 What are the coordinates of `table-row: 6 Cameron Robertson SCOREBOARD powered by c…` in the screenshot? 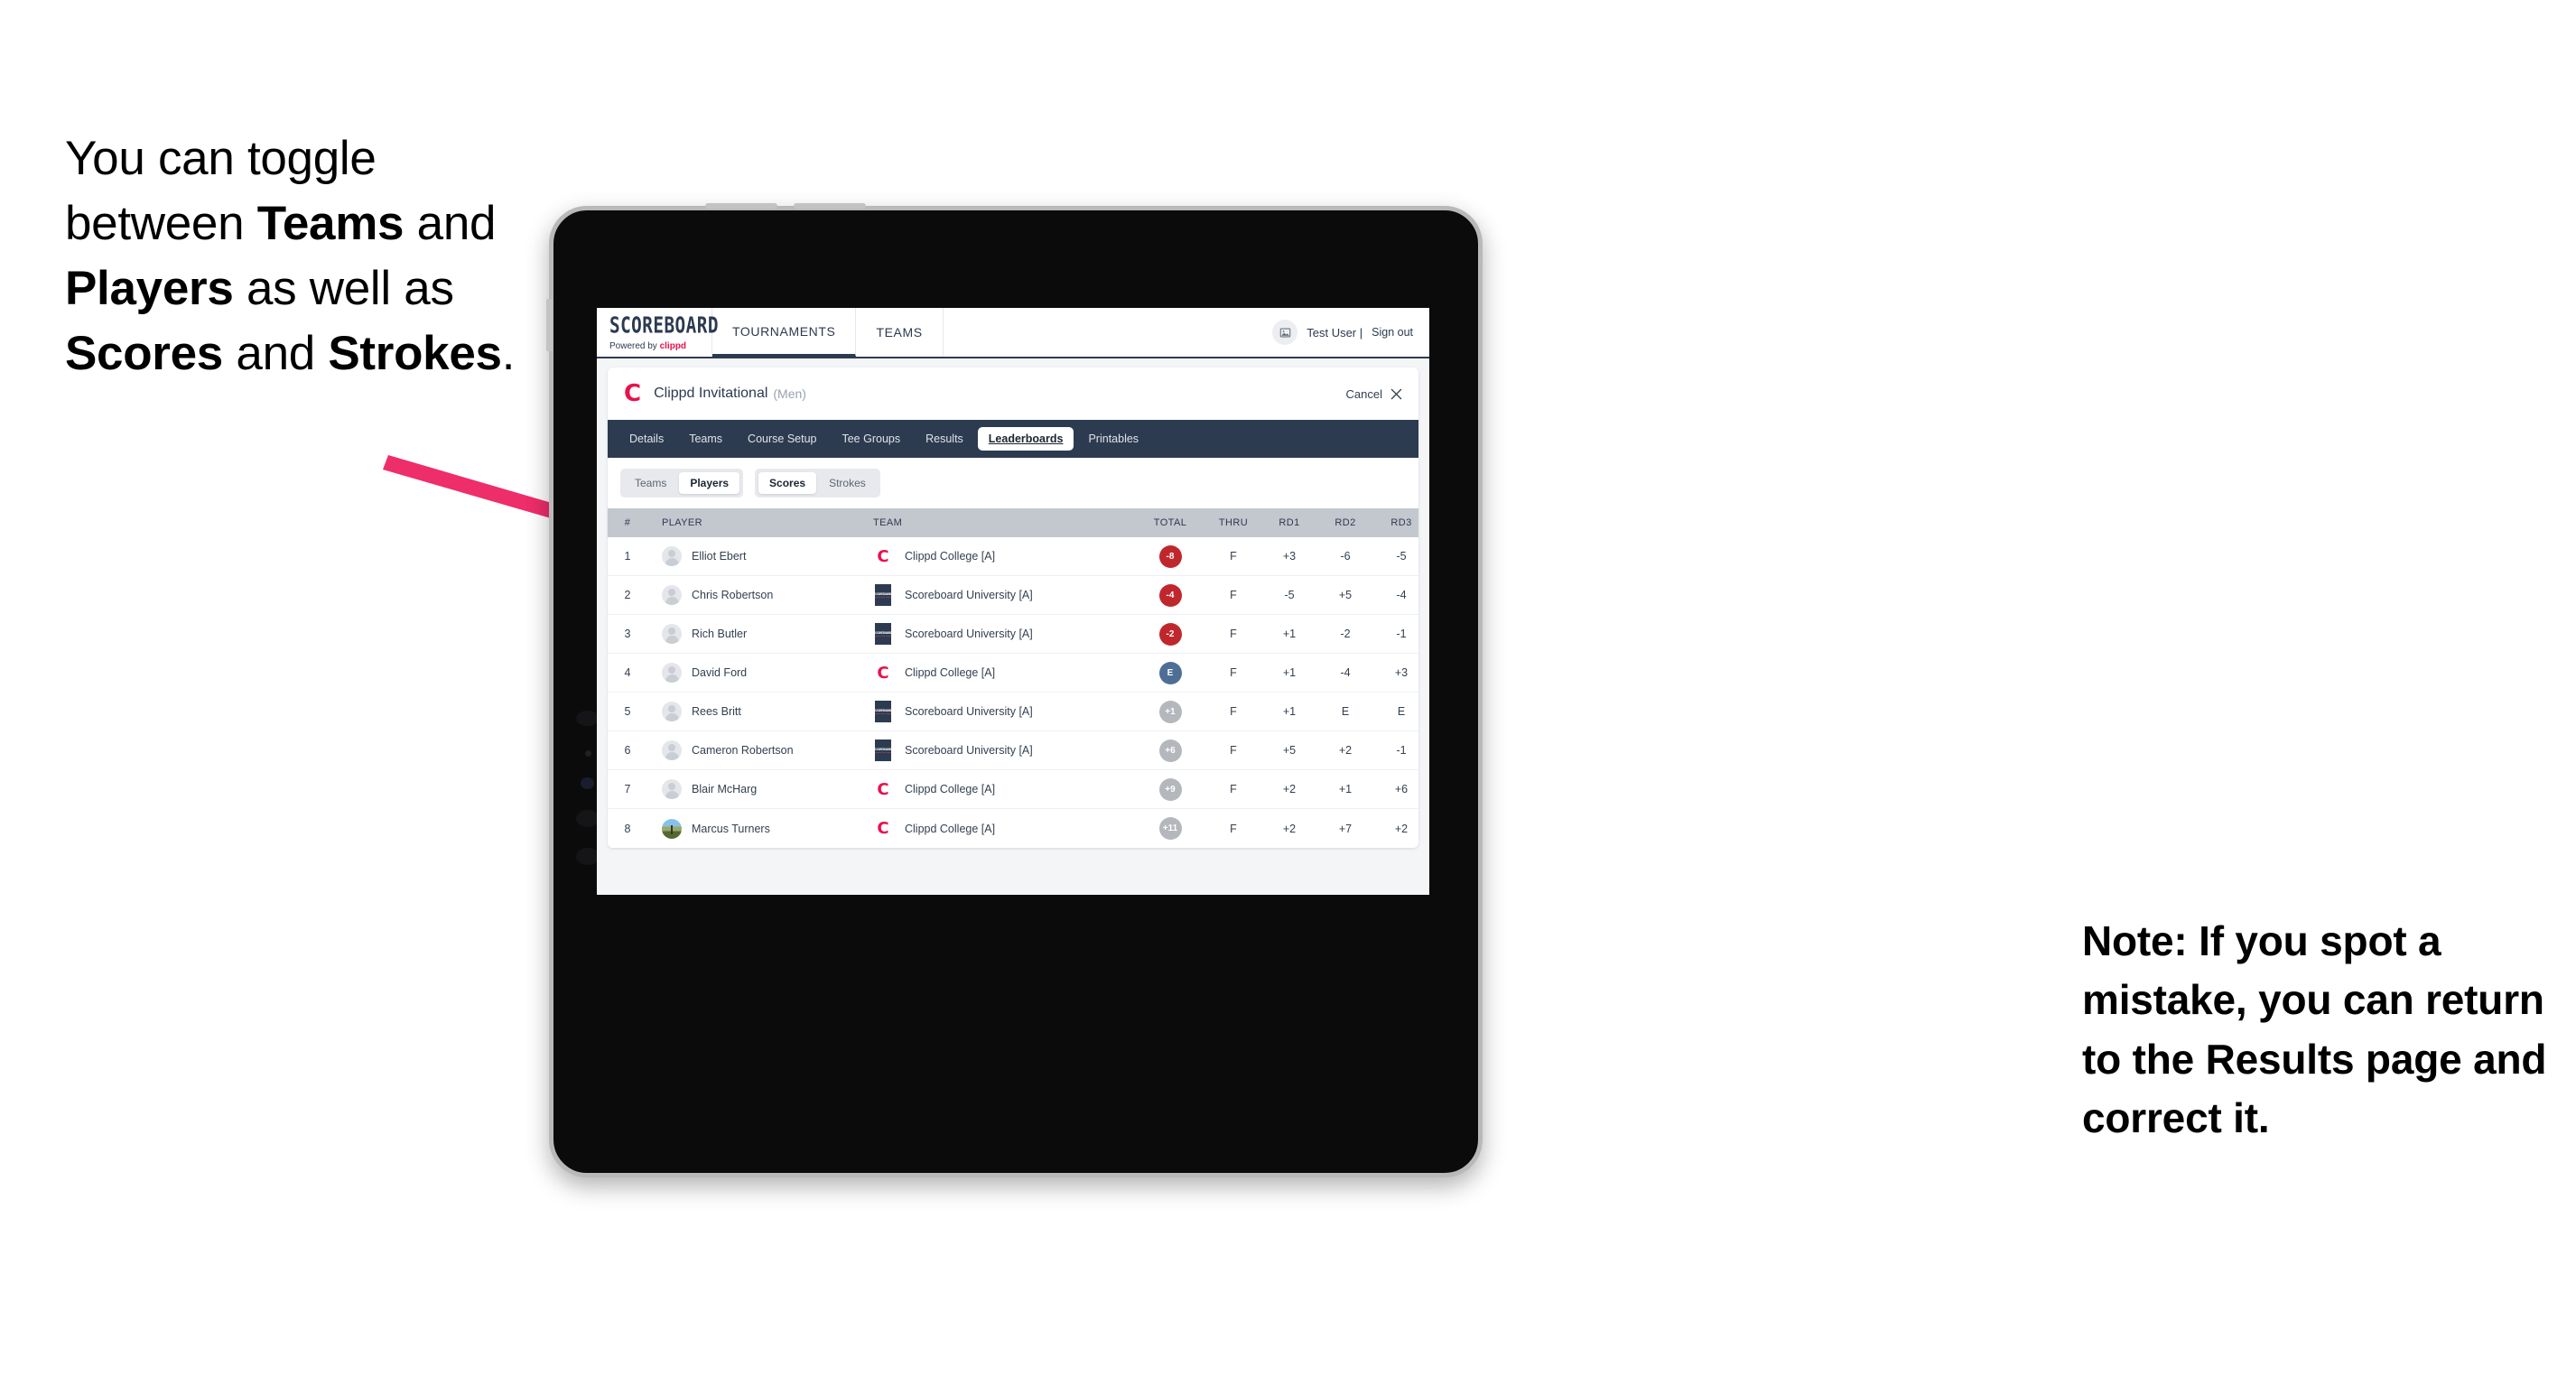 It's located at (1013, 750).